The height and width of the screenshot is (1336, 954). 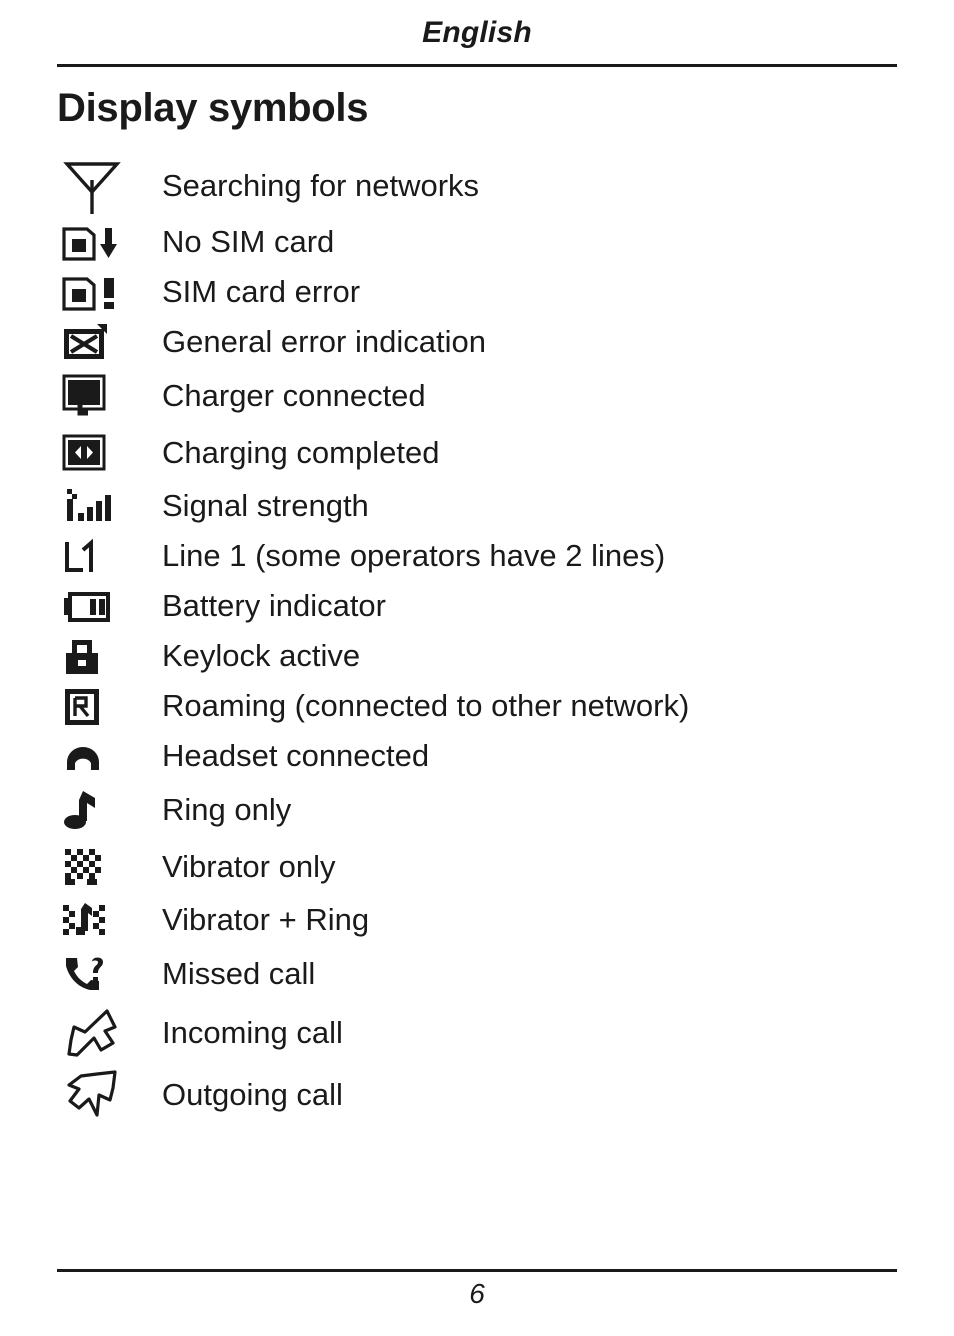 What do you see at coordinates (477, 507) in the screenshot?
I see `symbol-row: Signal strength` at bounding box center [477, 507].